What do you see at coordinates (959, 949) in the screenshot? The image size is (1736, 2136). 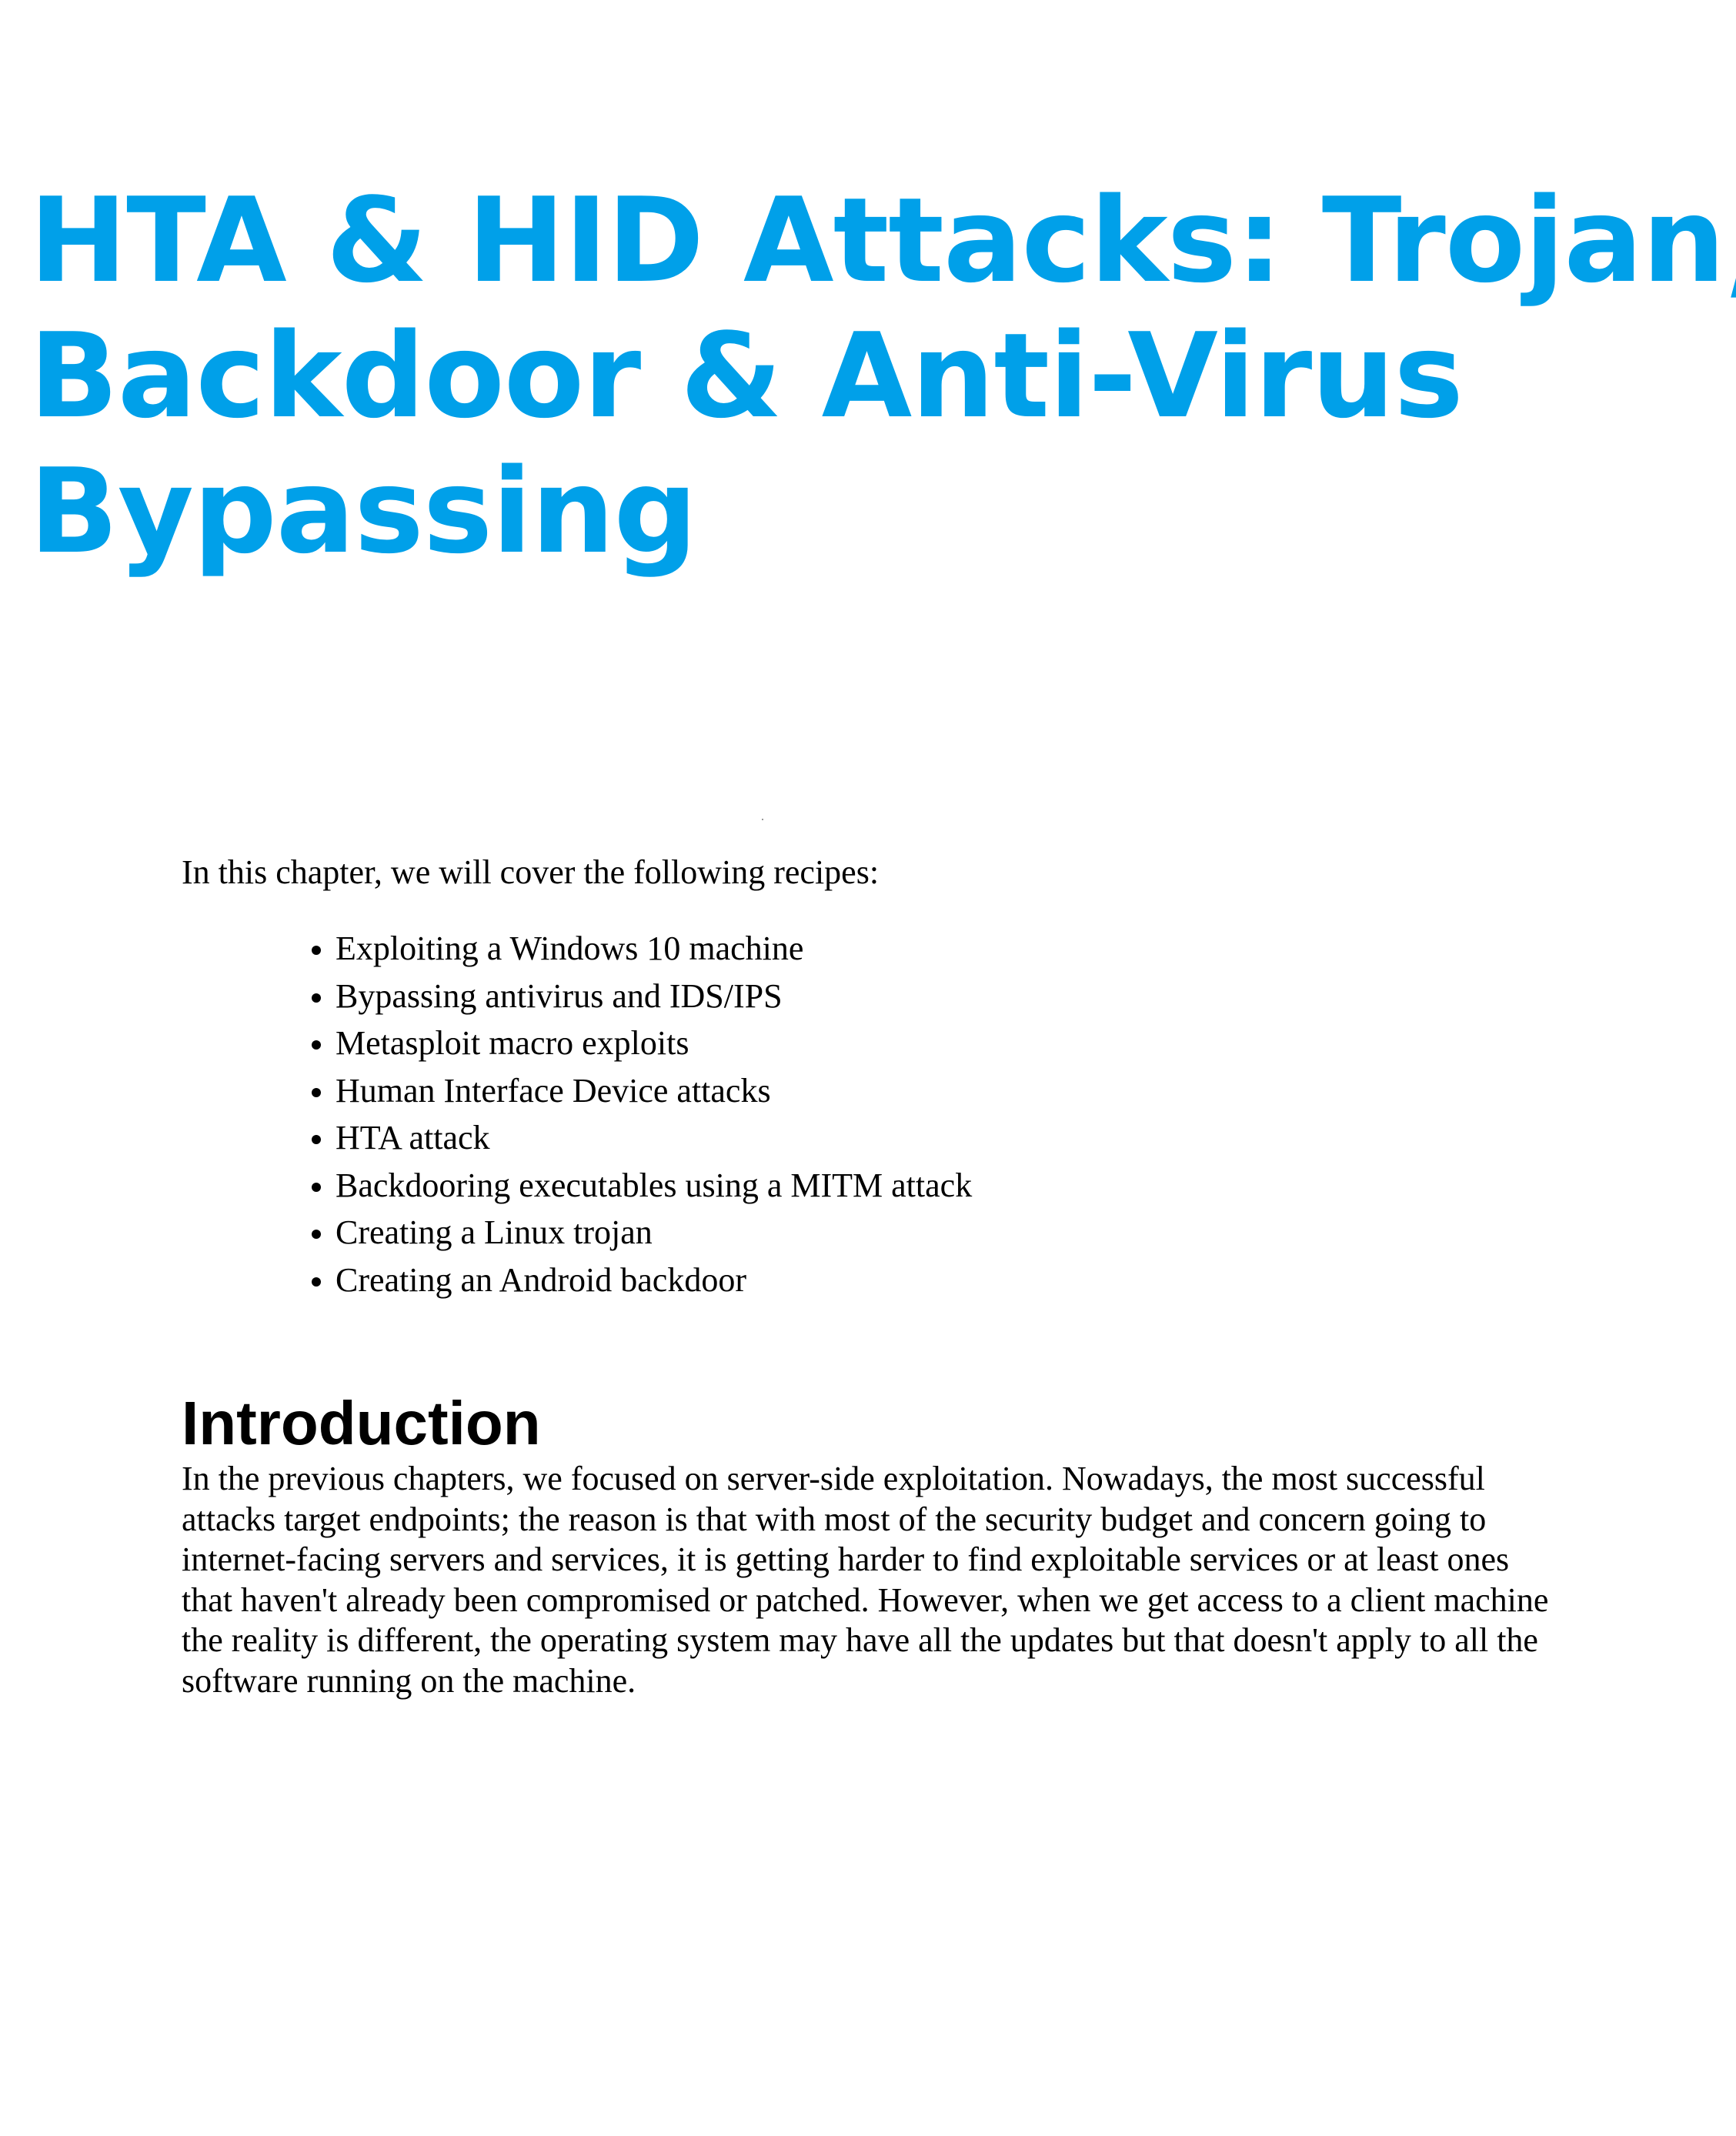 I see `recipe-item: Exploiting a Windows 10 machine` at bounding box center [959, 949].